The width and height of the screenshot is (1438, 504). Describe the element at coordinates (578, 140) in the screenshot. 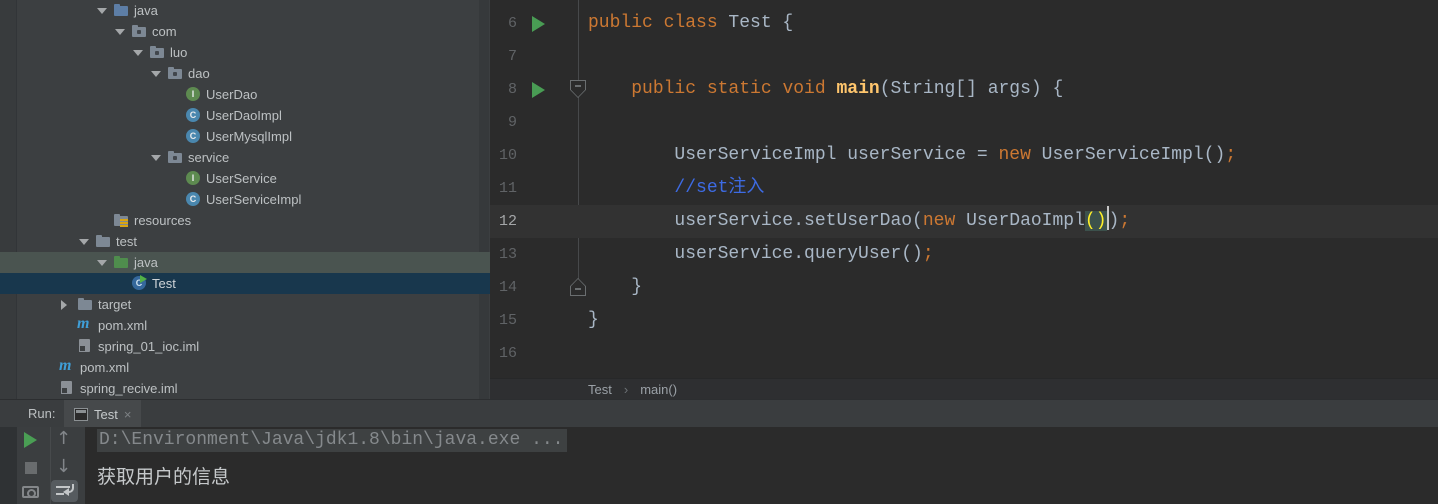

I see `fold-guide-line` at that location.